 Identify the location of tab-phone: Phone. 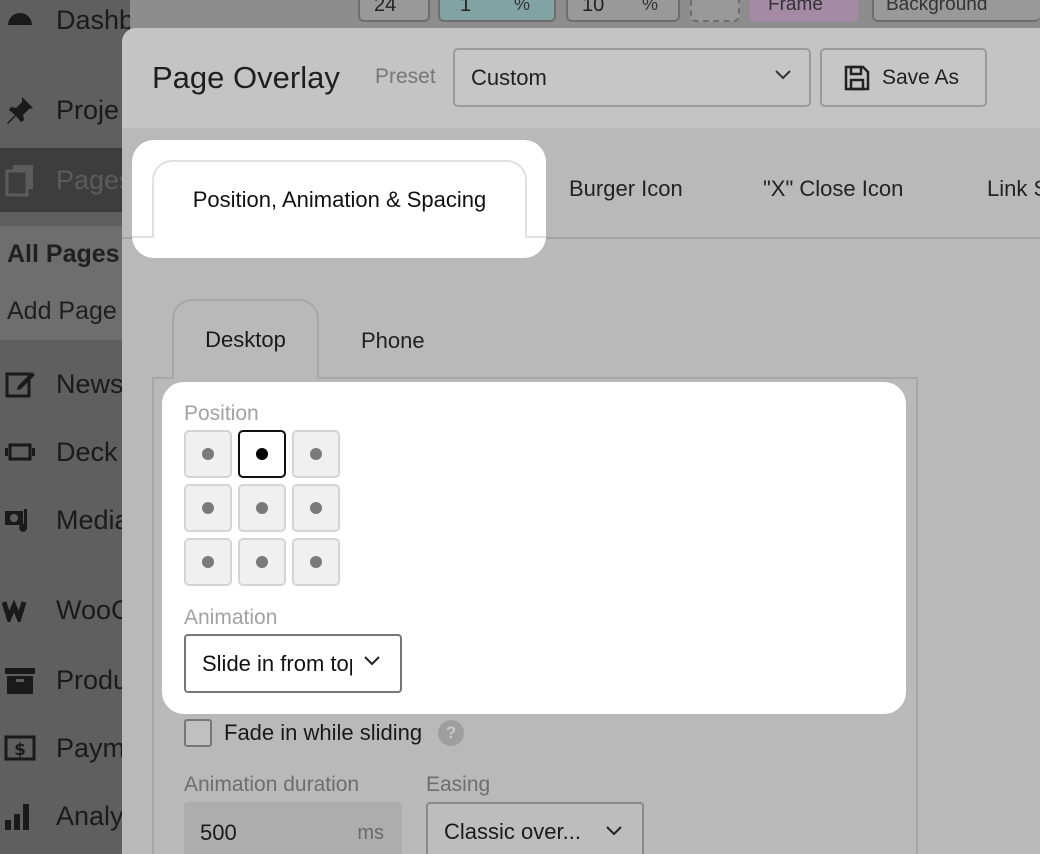
(393, 341).